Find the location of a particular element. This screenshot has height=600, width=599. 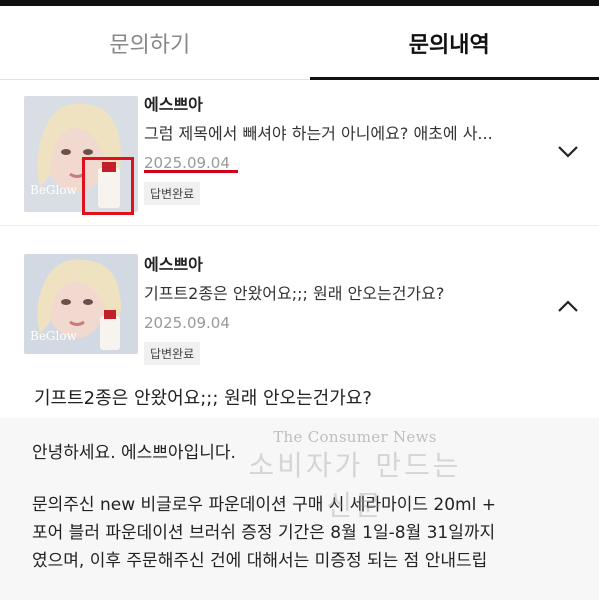

inquiry-date: 2025.09.04 is located at coordinates (187, 323).